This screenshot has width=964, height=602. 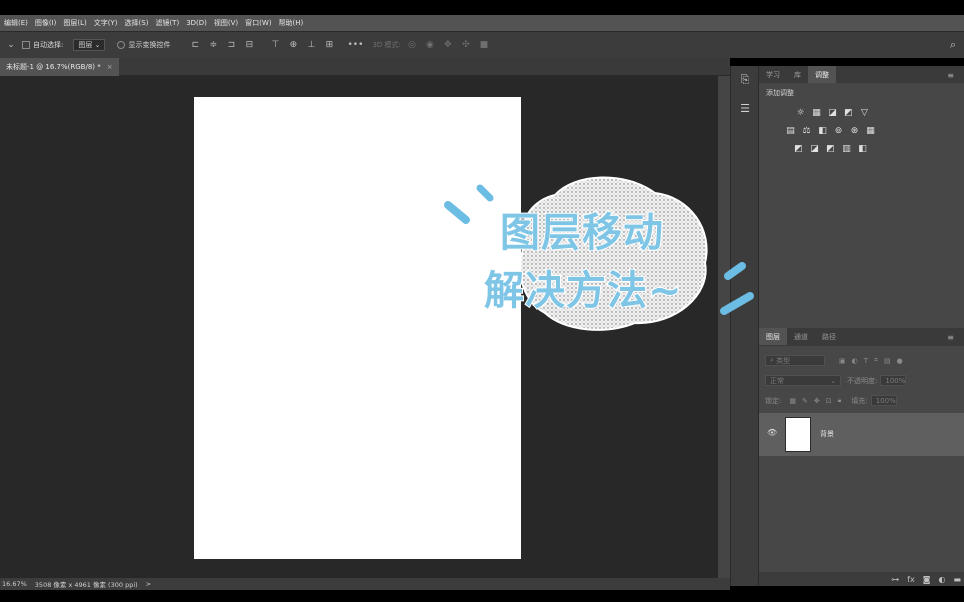 What do you see at coordinates (861, 74) in the screenshot?
I see `adjustments-panel-tabs: 学习 库 调整` at bounding box center [861, 74].